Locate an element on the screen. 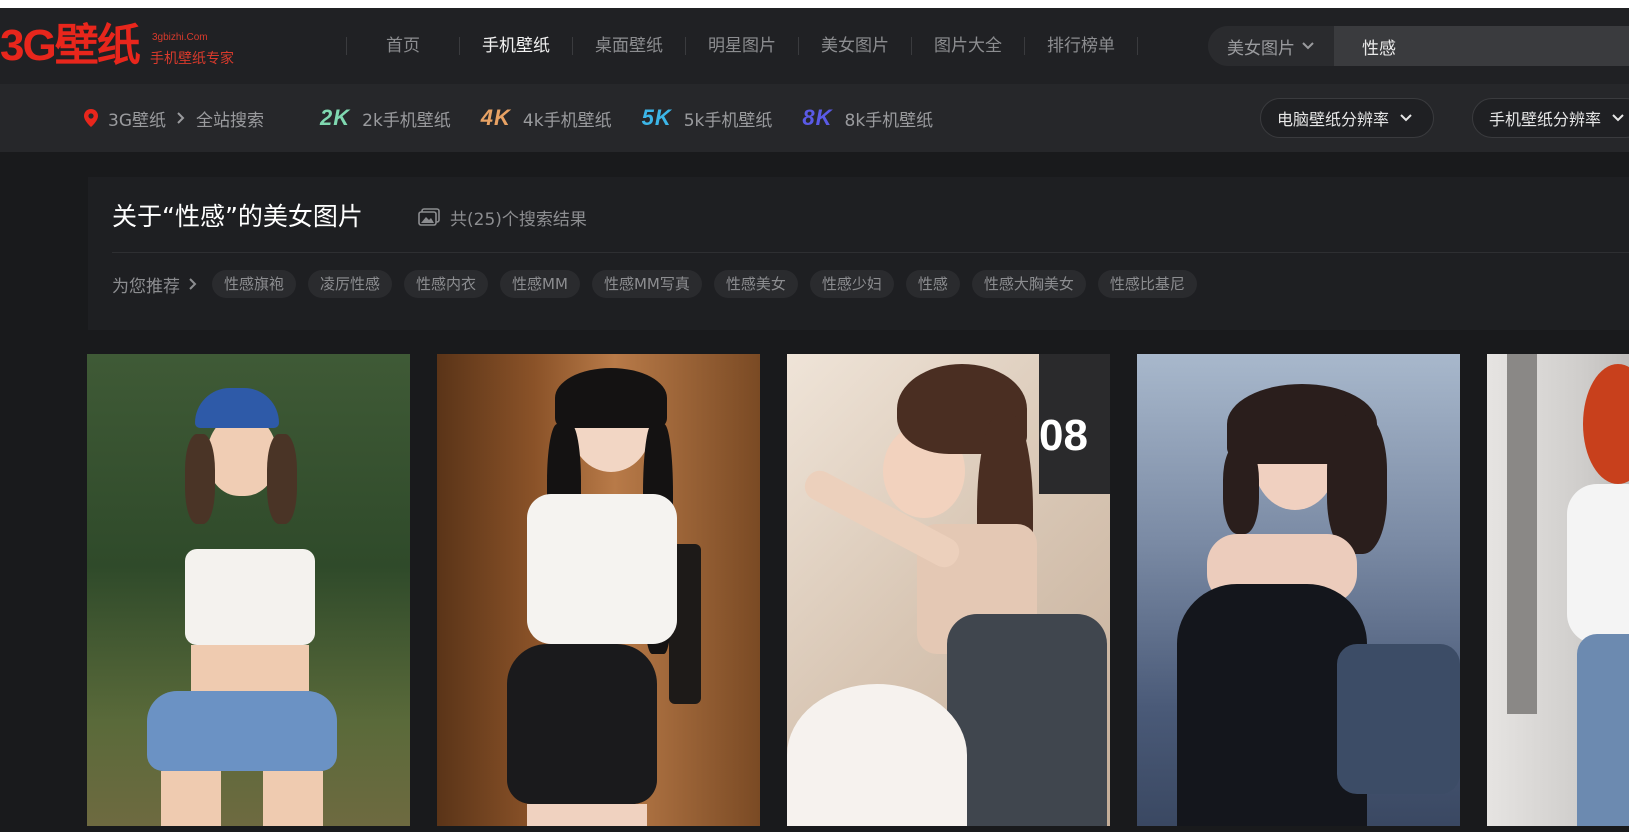 The width and height of the screenshot is (1629, 832). breadcrumb: 3G壁纸 全站搜索 is located at coordinates (174, 118).